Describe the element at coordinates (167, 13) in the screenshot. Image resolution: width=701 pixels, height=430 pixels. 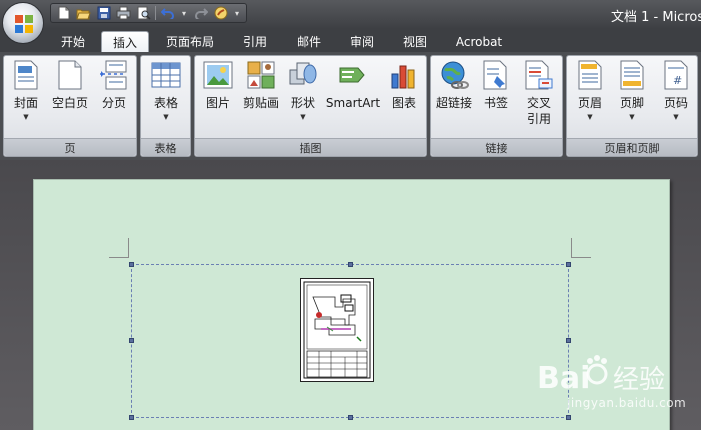
I see `undo-icon` at that location.